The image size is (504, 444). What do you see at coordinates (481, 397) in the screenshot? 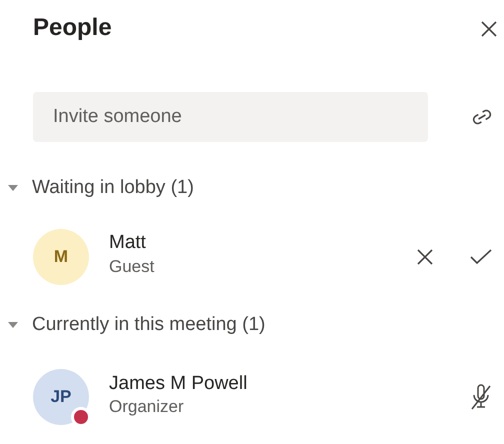
I see `mic-off-icon` at bounding box center [481, 397].